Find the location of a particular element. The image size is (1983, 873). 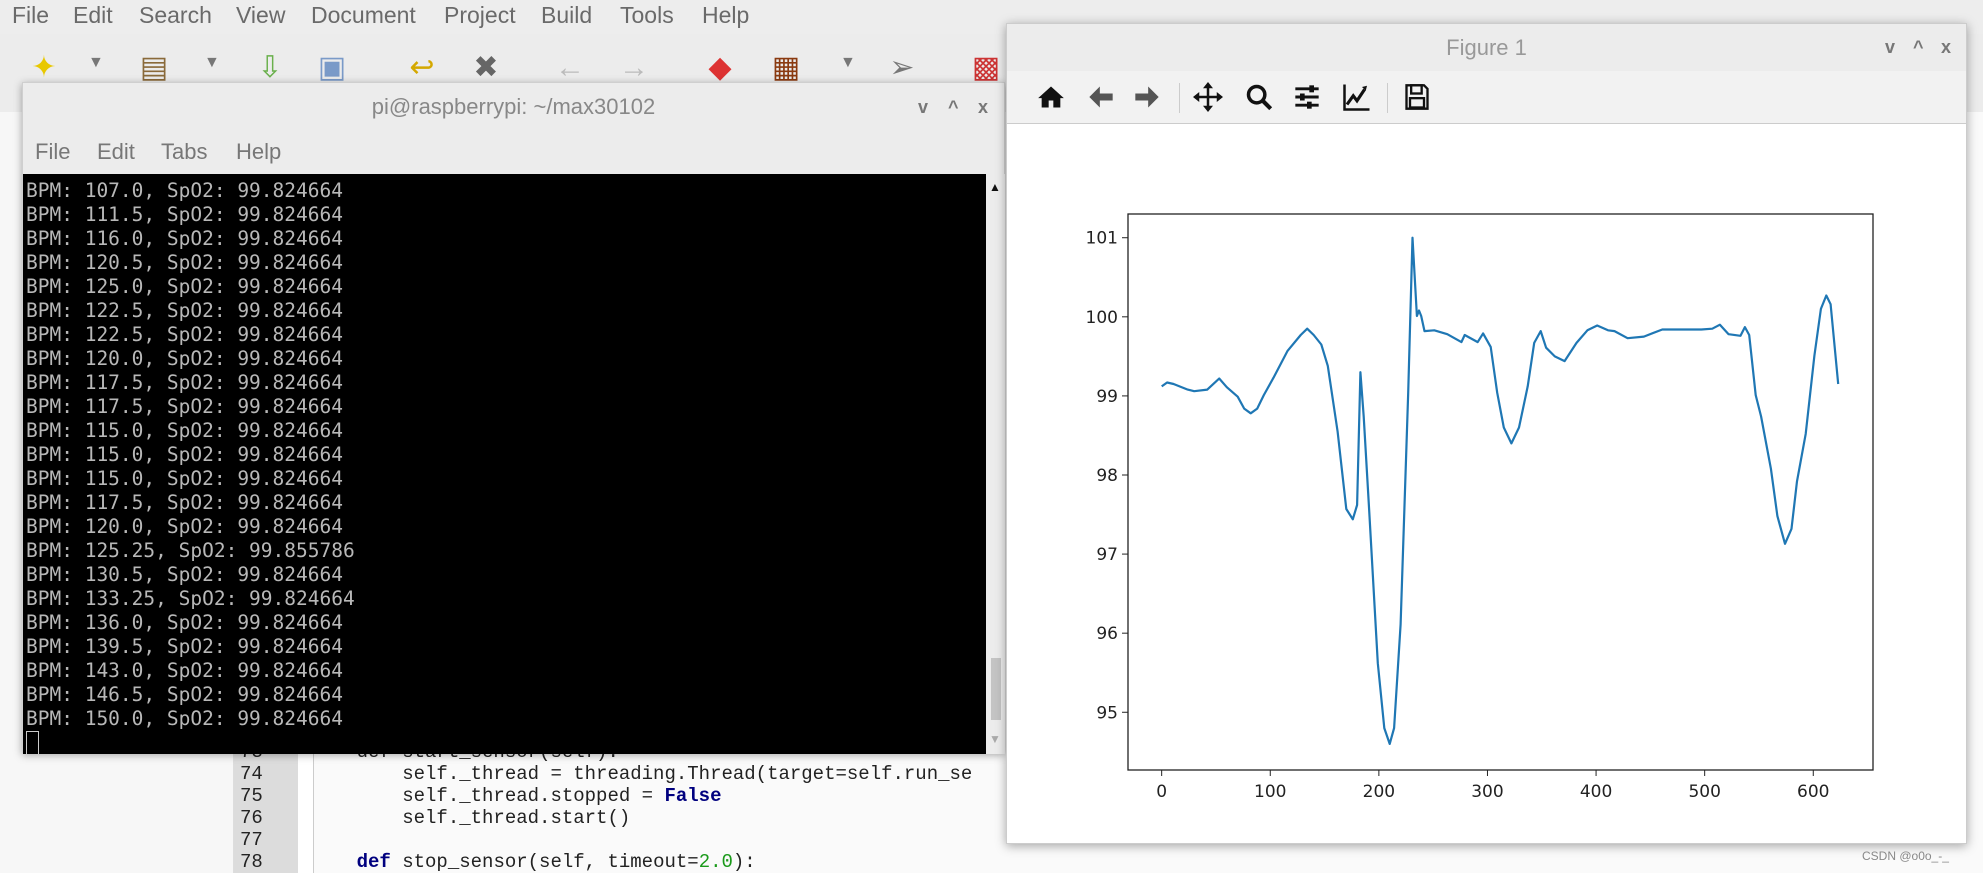

y-tick-label: 96 is located at coordinates (1107, 634).